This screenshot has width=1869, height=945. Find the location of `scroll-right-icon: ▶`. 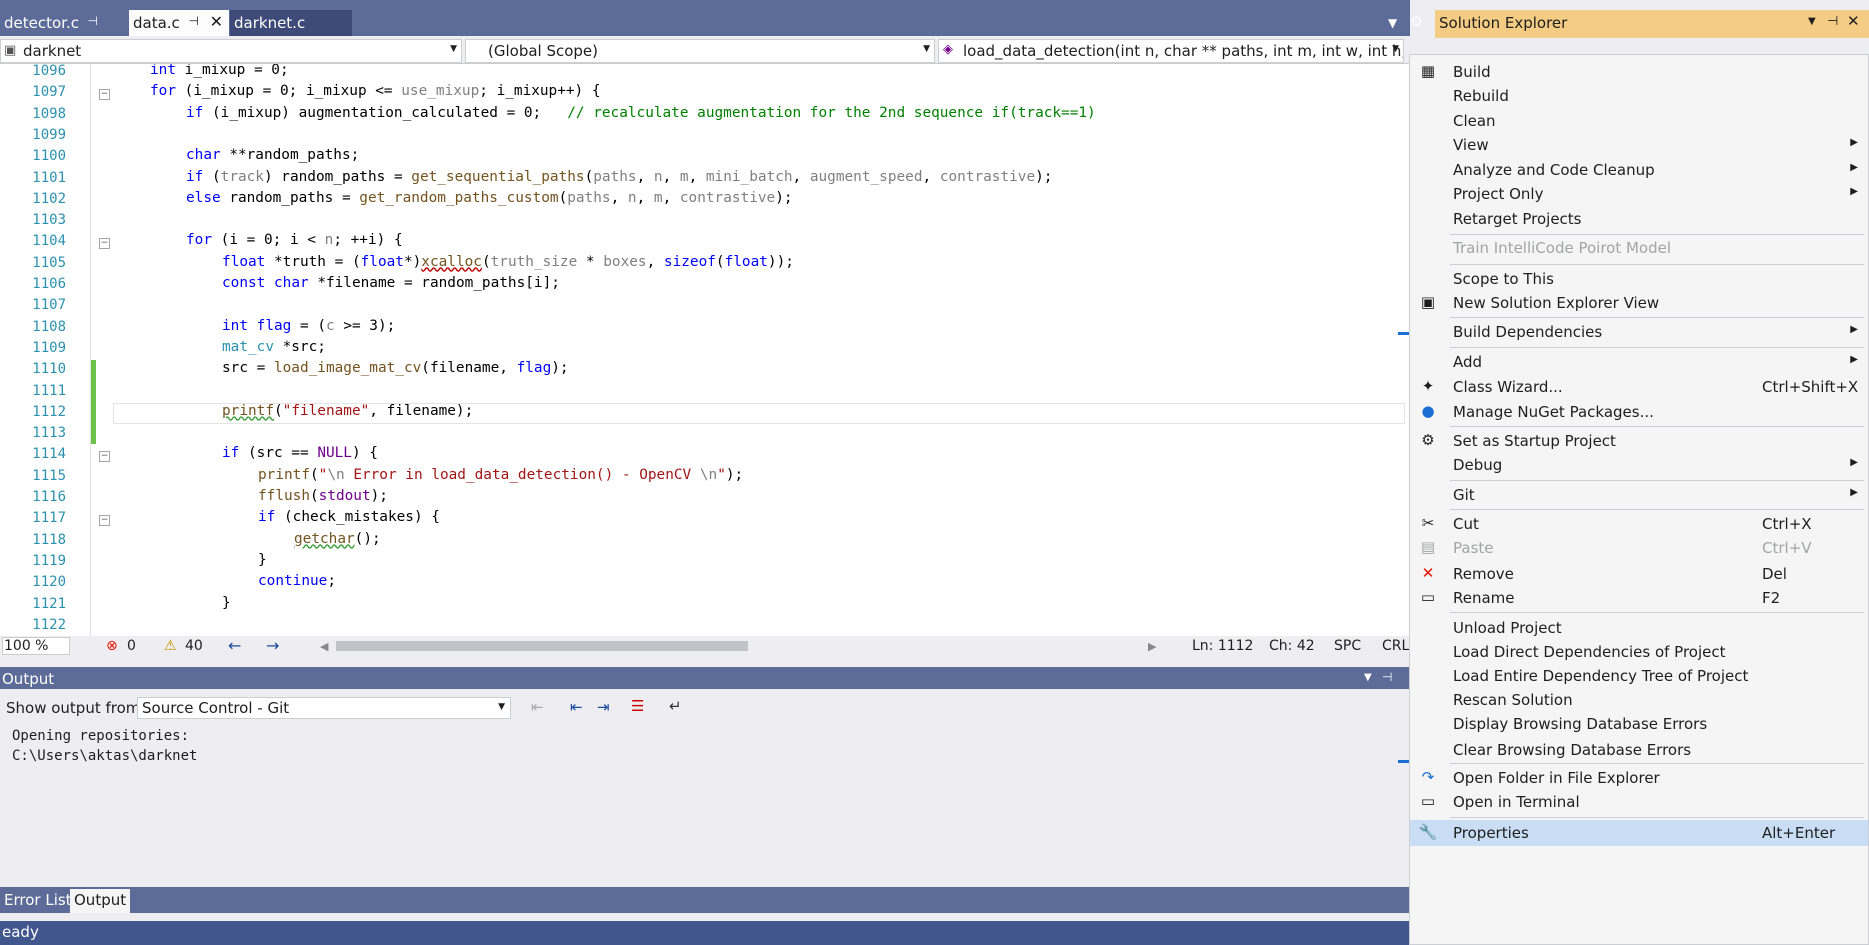

scroll-right-icon: ▶ is located at coordinates (1152, 646).